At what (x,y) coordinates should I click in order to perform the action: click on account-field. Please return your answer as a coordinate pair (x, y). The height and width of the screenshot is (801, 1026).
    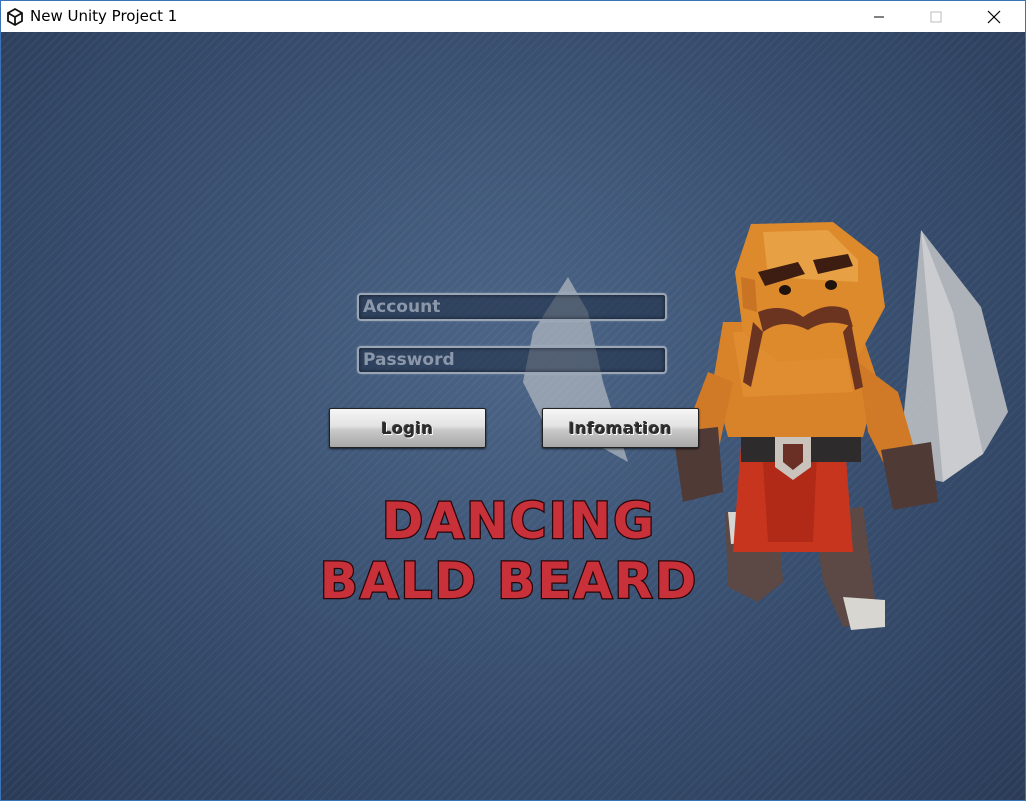
    Looking at the image, I should click on (512, 307).